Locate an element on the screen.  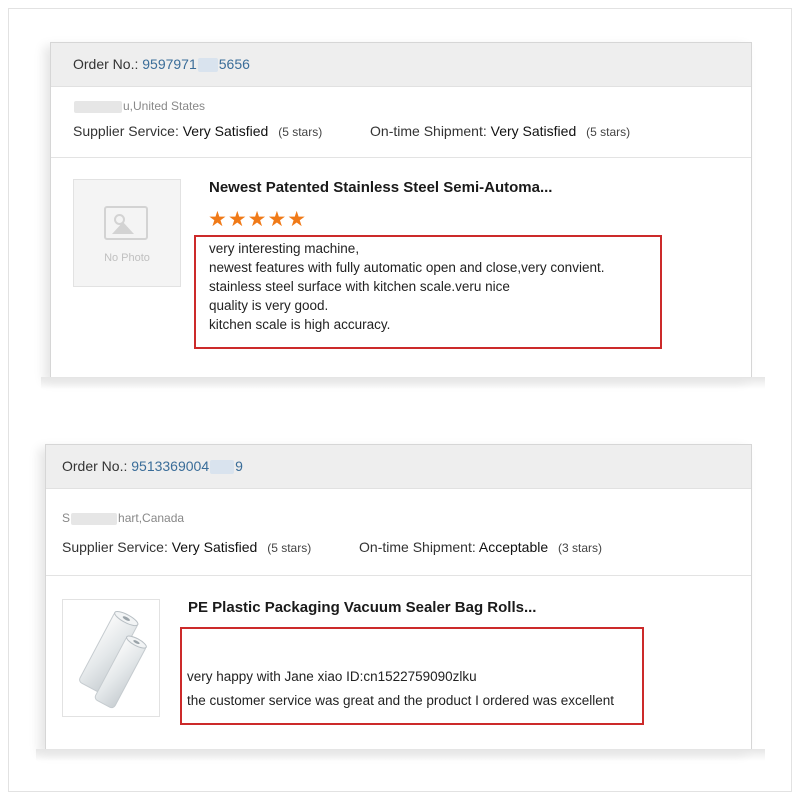
order-number-link: 9597971 5656 is located at coordinates (196, 64).